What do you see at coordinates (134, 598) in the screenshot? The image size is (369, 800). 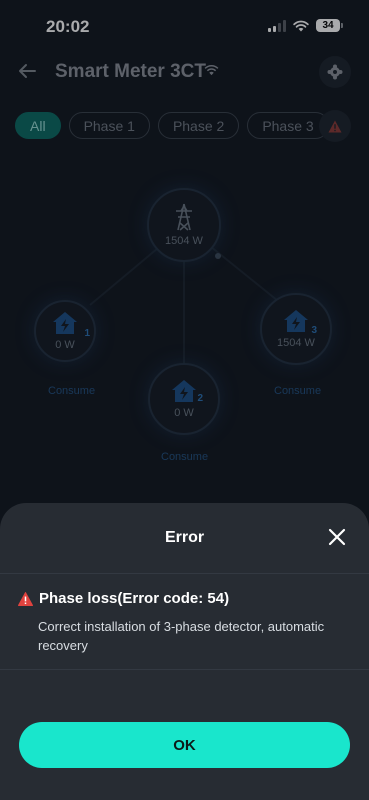 I see `error-title: Phase loss(Error code: 54)` at bounding box center [134, 598].